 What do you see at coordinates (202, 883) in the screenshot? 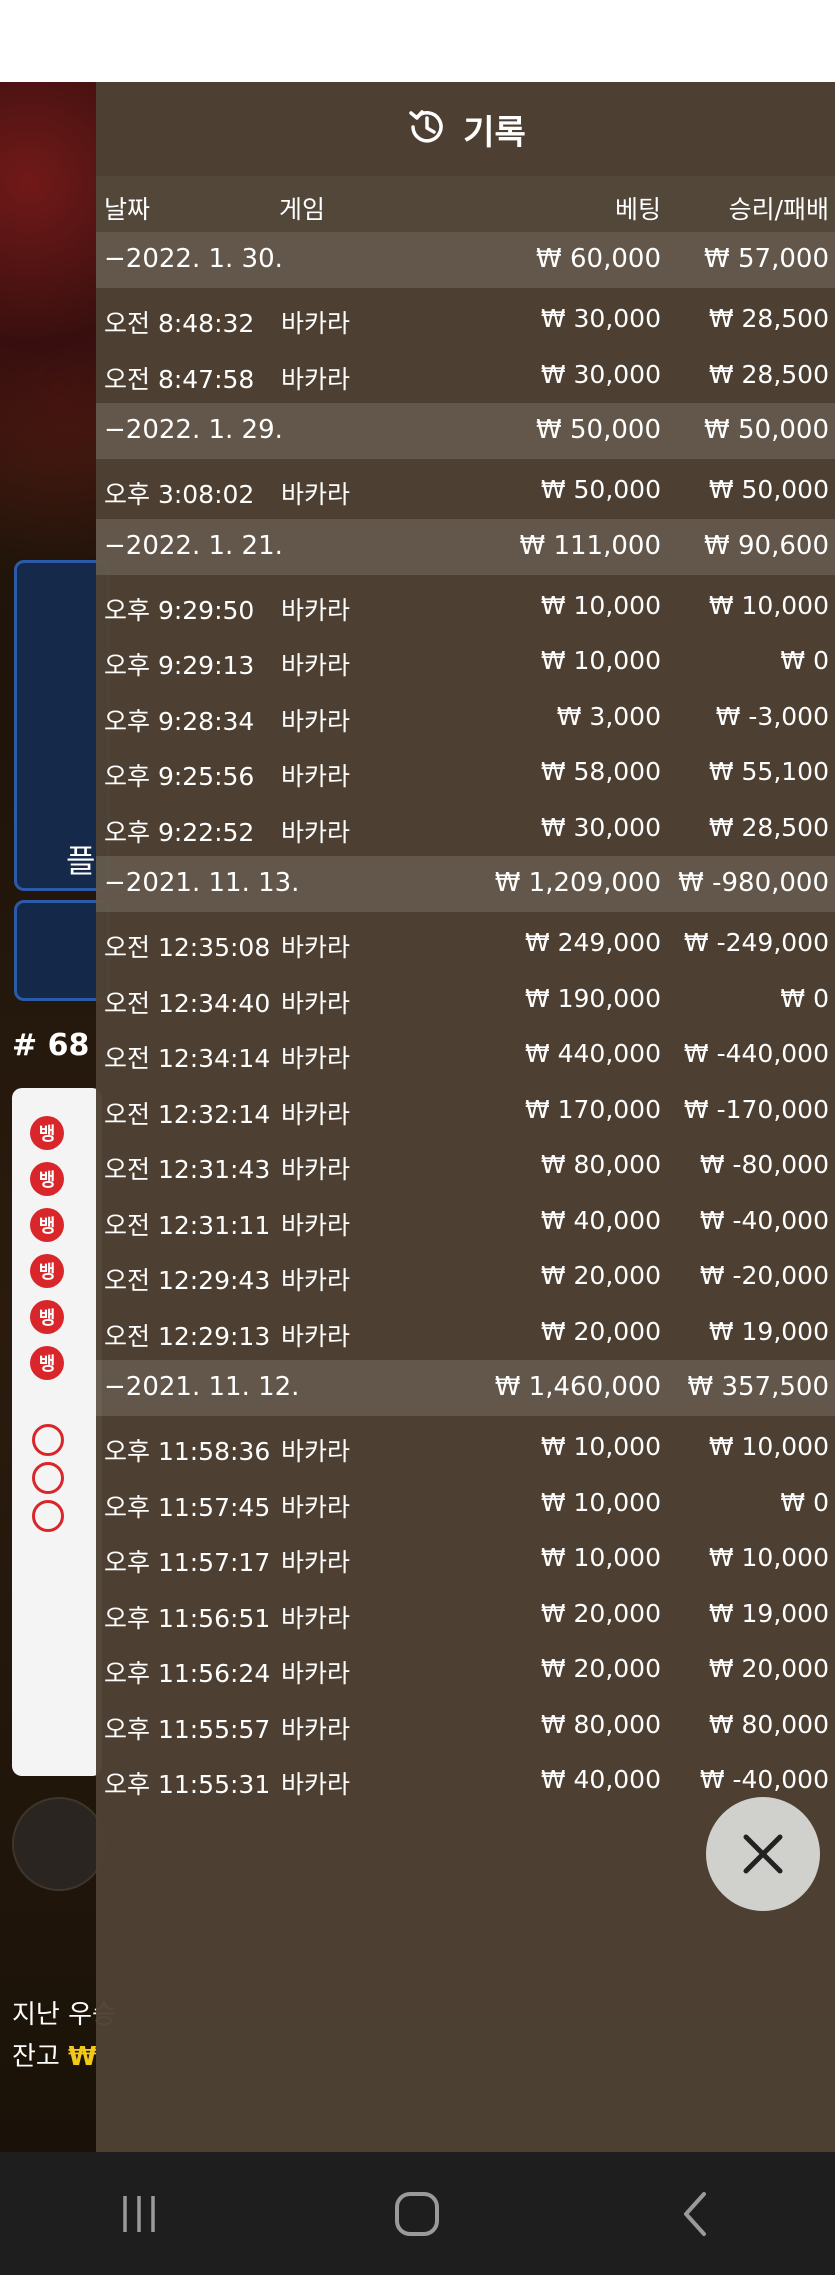
I see `group-date: −2021. 11. 13.` at bounding box center [202, 883].